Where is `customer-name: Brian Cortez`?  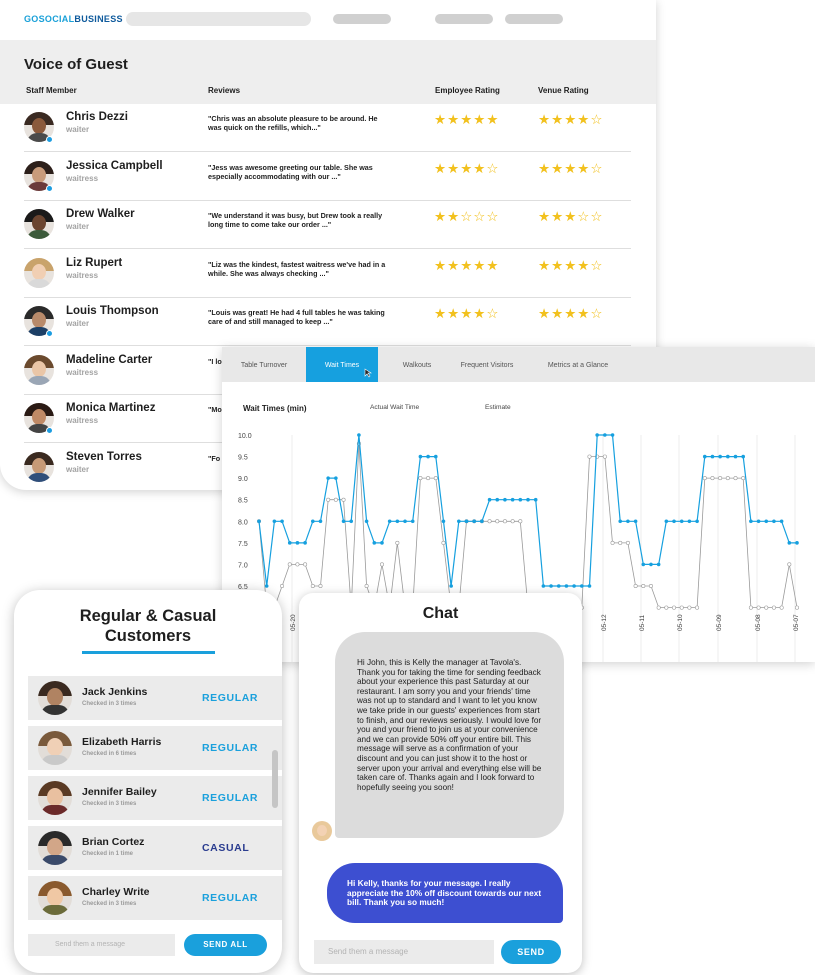
customer-name: Brian Cortez is located at coordinates (113, 842).